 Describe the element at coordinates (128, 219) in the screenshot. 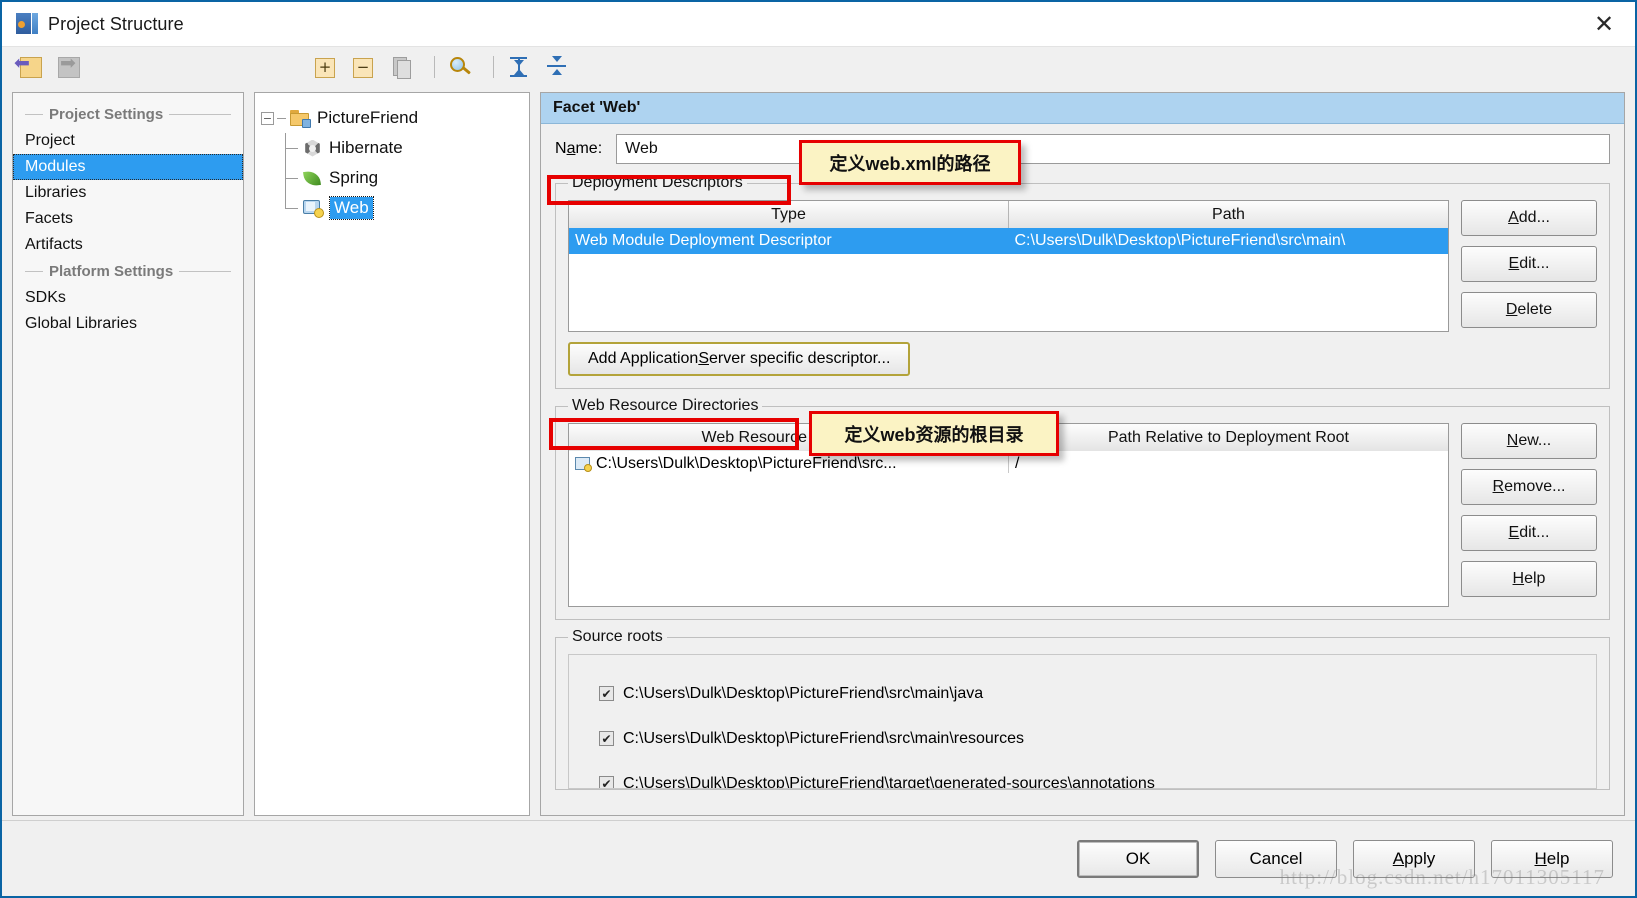

I see `sidebar-item-facets: Facets` at that location.